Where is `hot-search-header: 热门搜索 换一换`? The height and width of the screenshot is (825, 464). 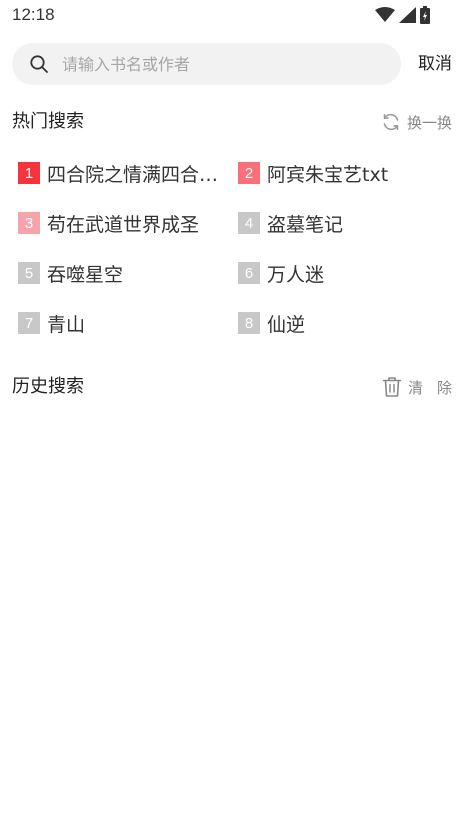
hot-search-header: 热门搜索 换一换 is located at coordinates (232, 122).